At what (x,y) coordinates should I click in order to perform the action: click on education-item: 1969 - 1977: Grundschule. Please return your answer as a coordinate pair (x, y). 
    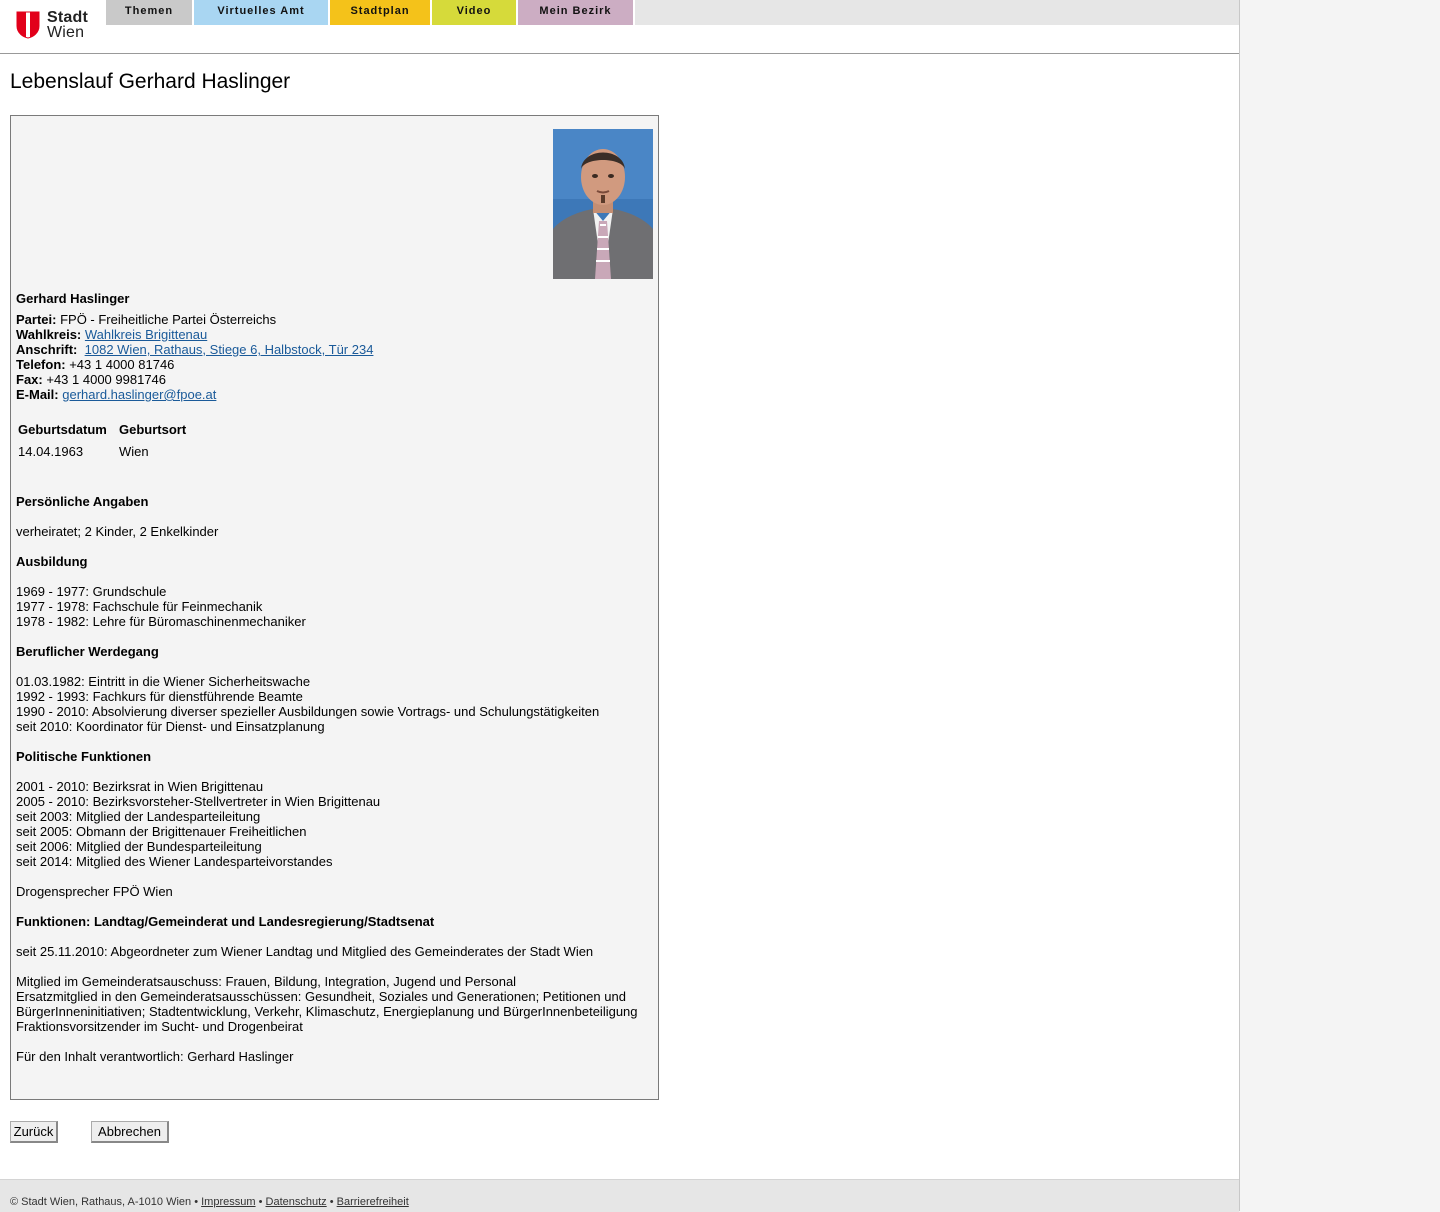
    Looking at the image, I should click on (91, 591).